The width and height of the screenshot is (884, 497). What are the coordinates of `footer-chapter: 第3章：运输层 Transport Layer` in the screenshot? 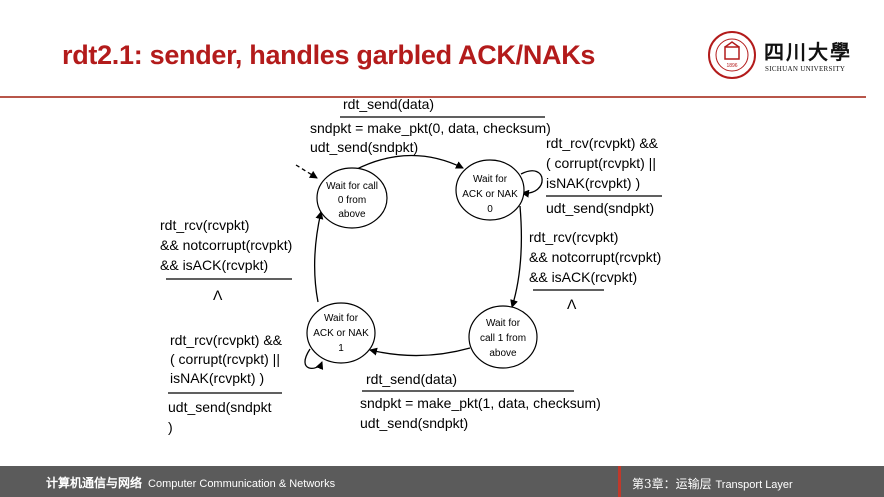 It's located at (712, 483).